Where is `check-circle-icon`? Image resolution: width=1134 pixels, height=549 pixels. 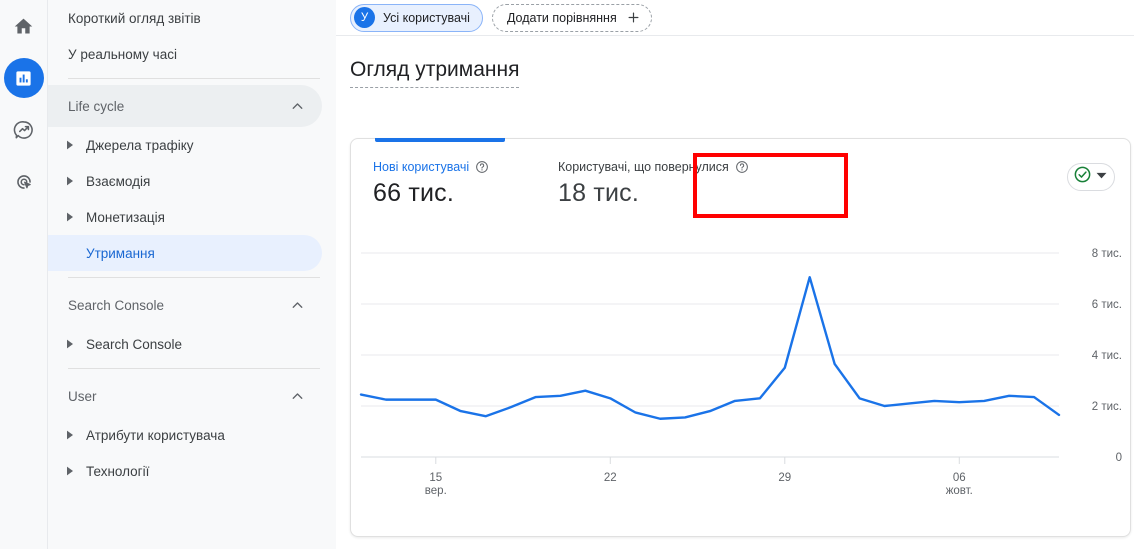
check-circle-icon is located at coordinates (1082, 177).